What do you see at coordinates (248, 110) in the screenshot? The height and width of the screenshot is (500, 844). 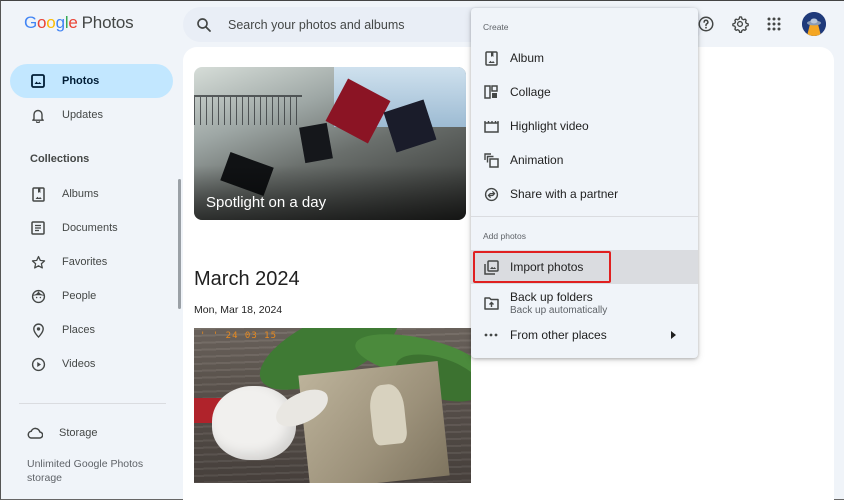 I see `photo-balcony` at bounding box center [248, 110].